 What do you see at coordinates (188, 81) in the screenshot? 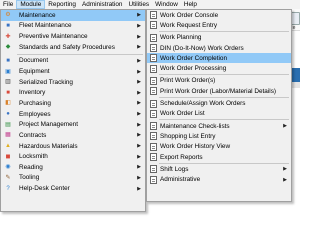
I see `maintenance-item-label: Print Work Order(s)` at bounding box center [188, 81].